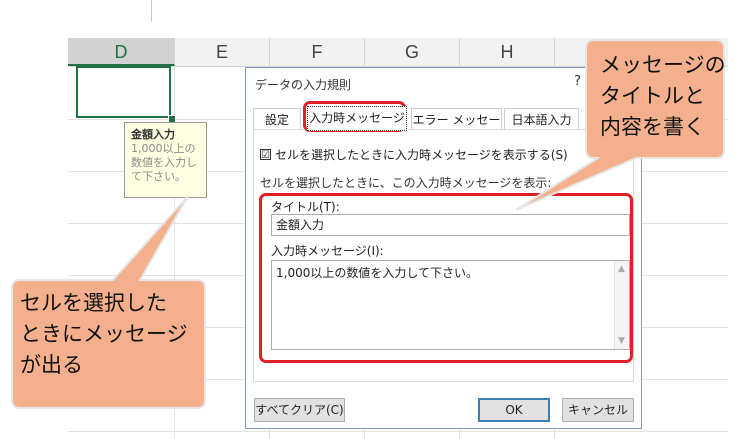 Image resolution: width=743 pixels, height=439 pixels. Describe the element at coordinates (621, 269) in the screenshot. I see `scroll-up-icon: ▲` at that location.